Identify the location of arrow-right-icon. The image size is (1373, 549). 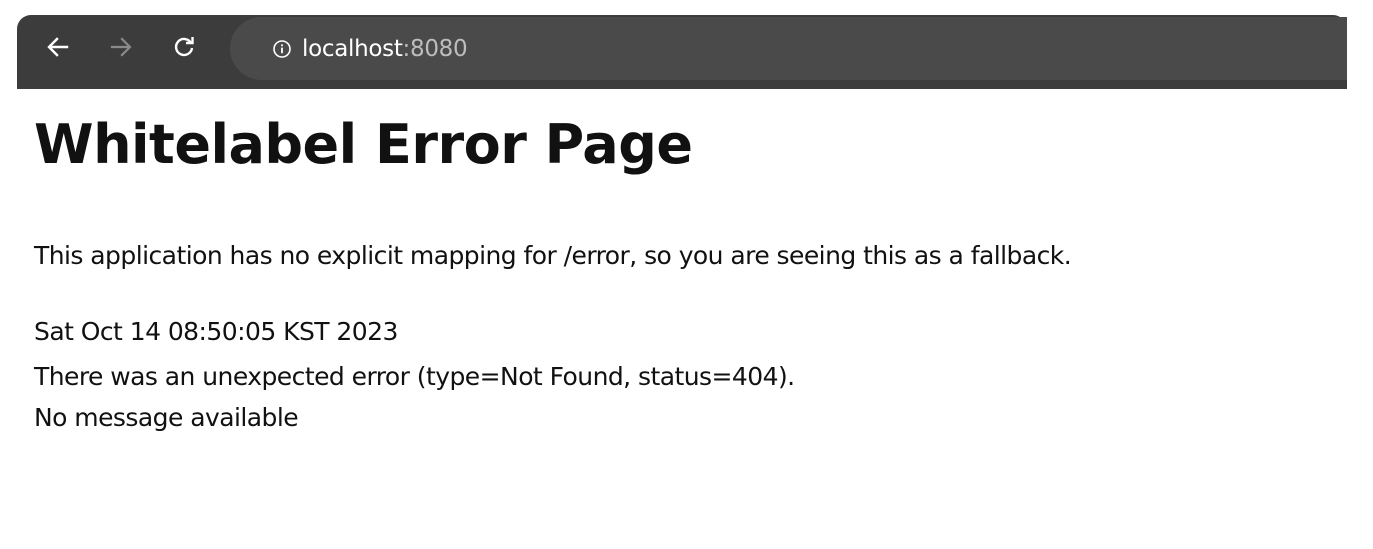
(121, 47).